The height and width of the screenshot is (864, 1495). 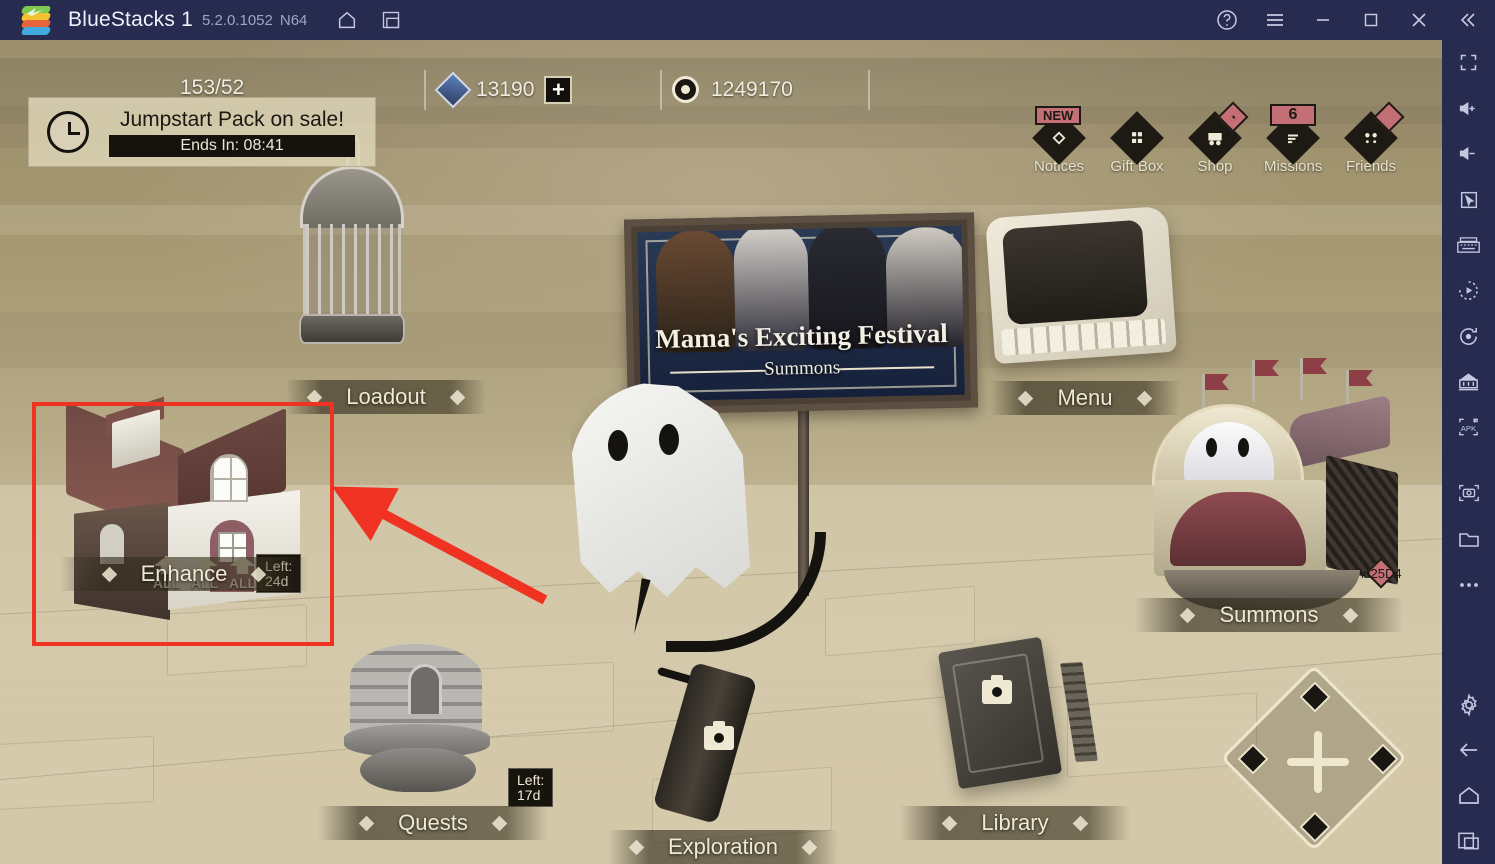 I want to click on menu-item-notices: NEW Notices, so click(x=1059, y=140).